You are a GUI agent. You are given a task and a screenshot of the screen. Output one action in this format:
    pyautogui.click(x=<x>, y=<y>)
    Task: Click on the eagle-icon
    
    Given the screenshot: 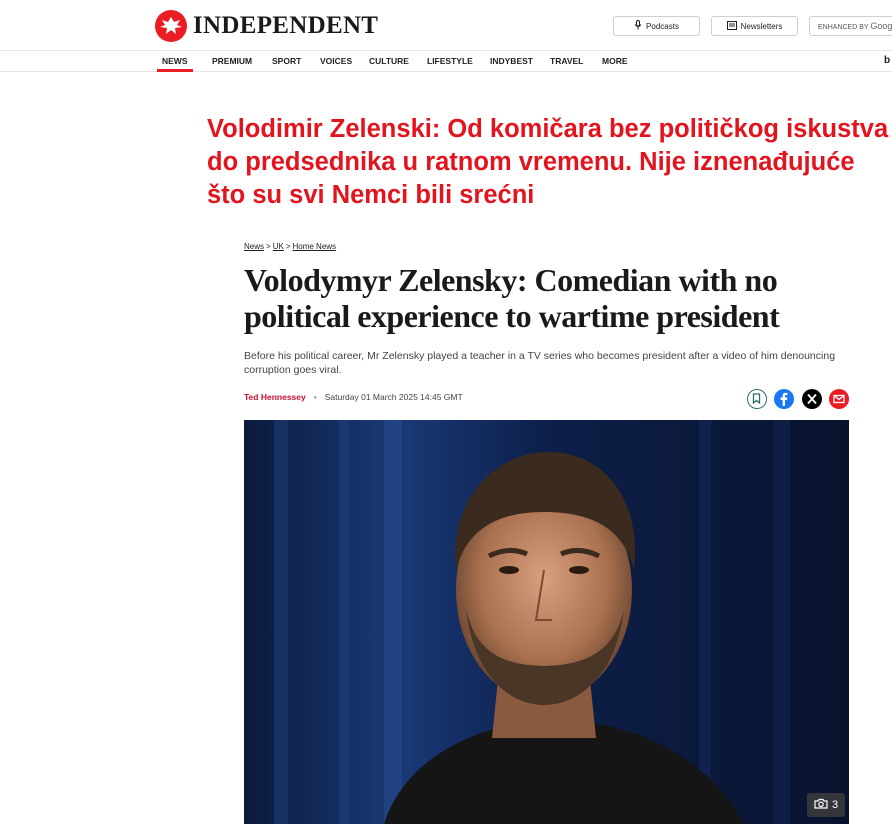 What is the action you would take?
    pyautogui.click(x=171, y=26)
    